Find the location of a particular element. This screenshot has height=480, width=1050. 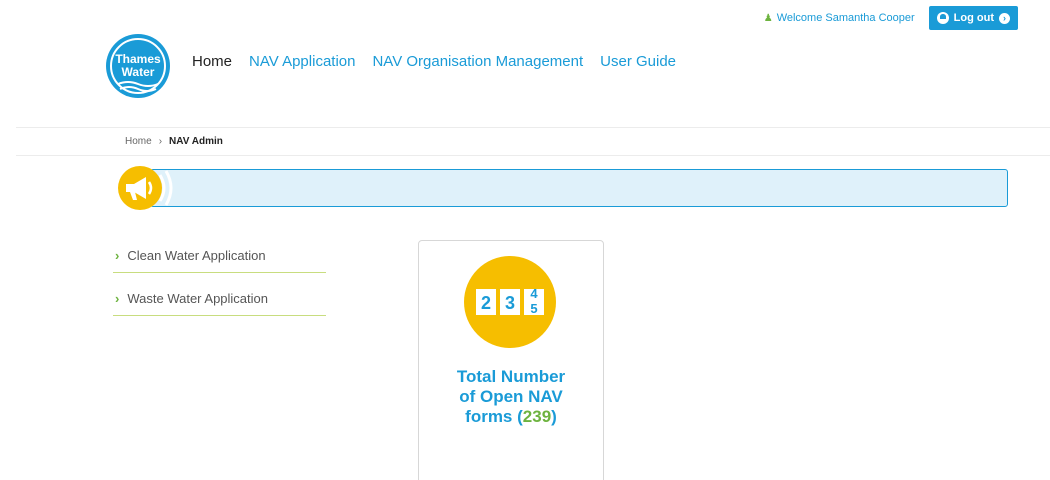

user-icon: ♟ is located at coordinates (768, 18).